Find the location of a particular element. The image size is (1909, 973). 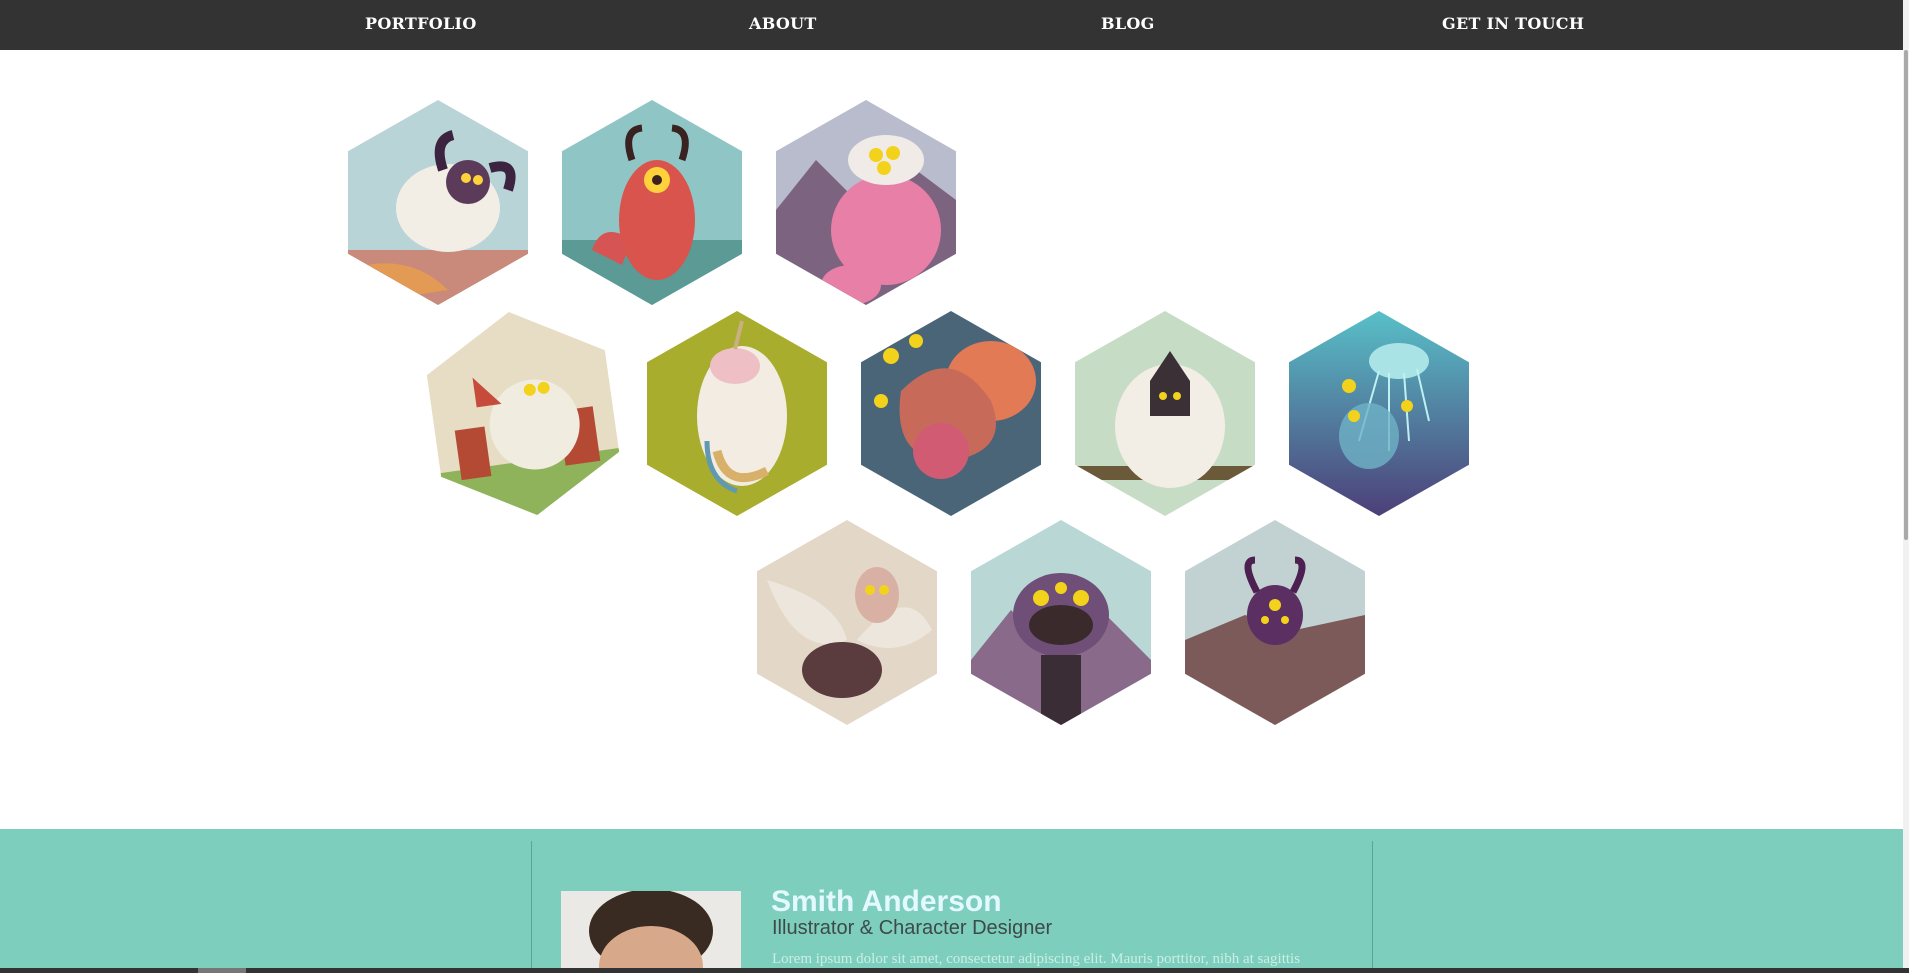

profile-role: Illustrator & Character Designer is located at coordinates (912, 928).